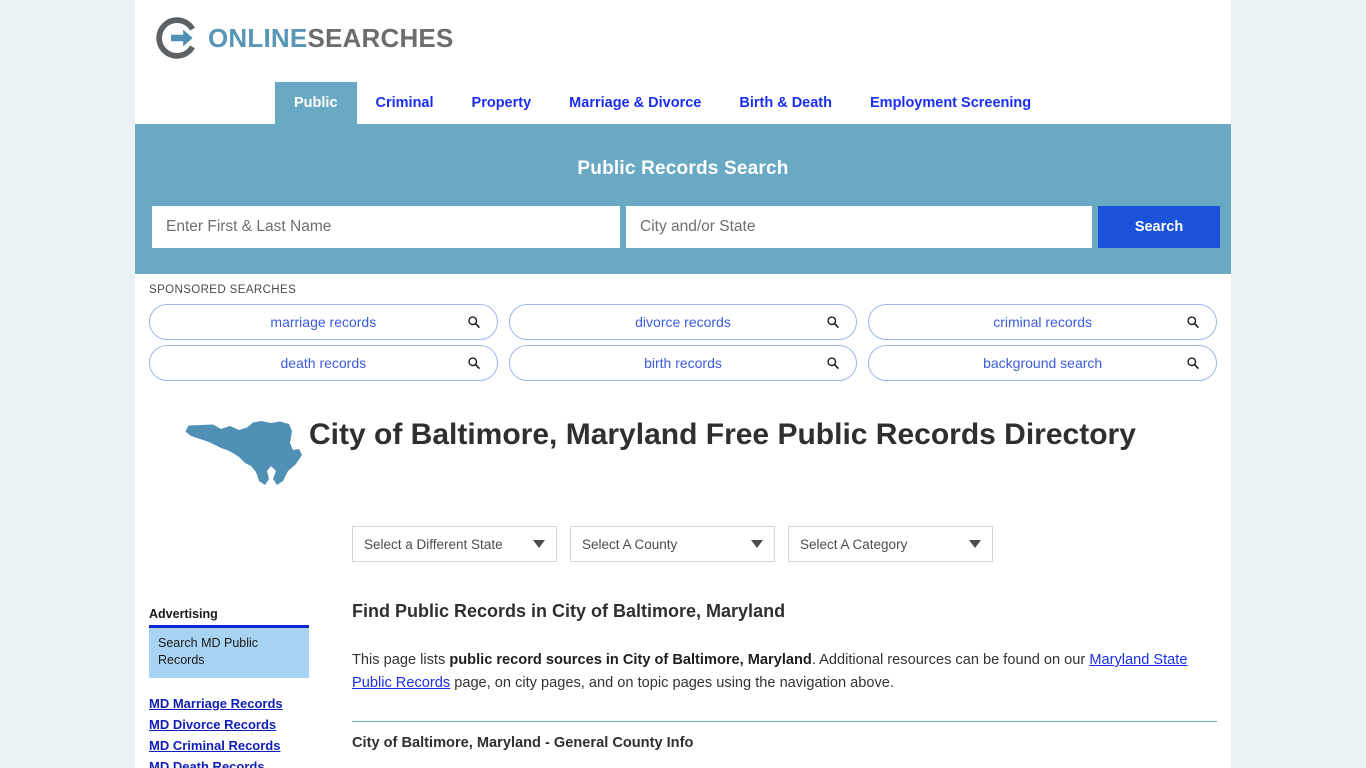  What do you see at coordinates (635, 103) in the screenshot?
I see `nav-tab-marriage-divorce: Marriage & Divorce` at bounding box center [635, 103].